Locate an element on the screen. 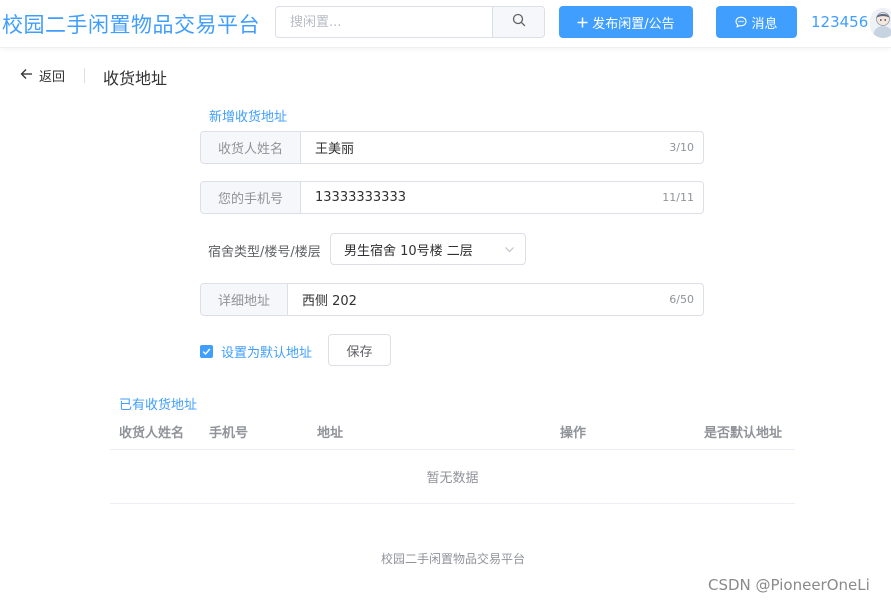  footer-text: 校园二手闲置物品交易平台 is located at coordinates (452, 559).